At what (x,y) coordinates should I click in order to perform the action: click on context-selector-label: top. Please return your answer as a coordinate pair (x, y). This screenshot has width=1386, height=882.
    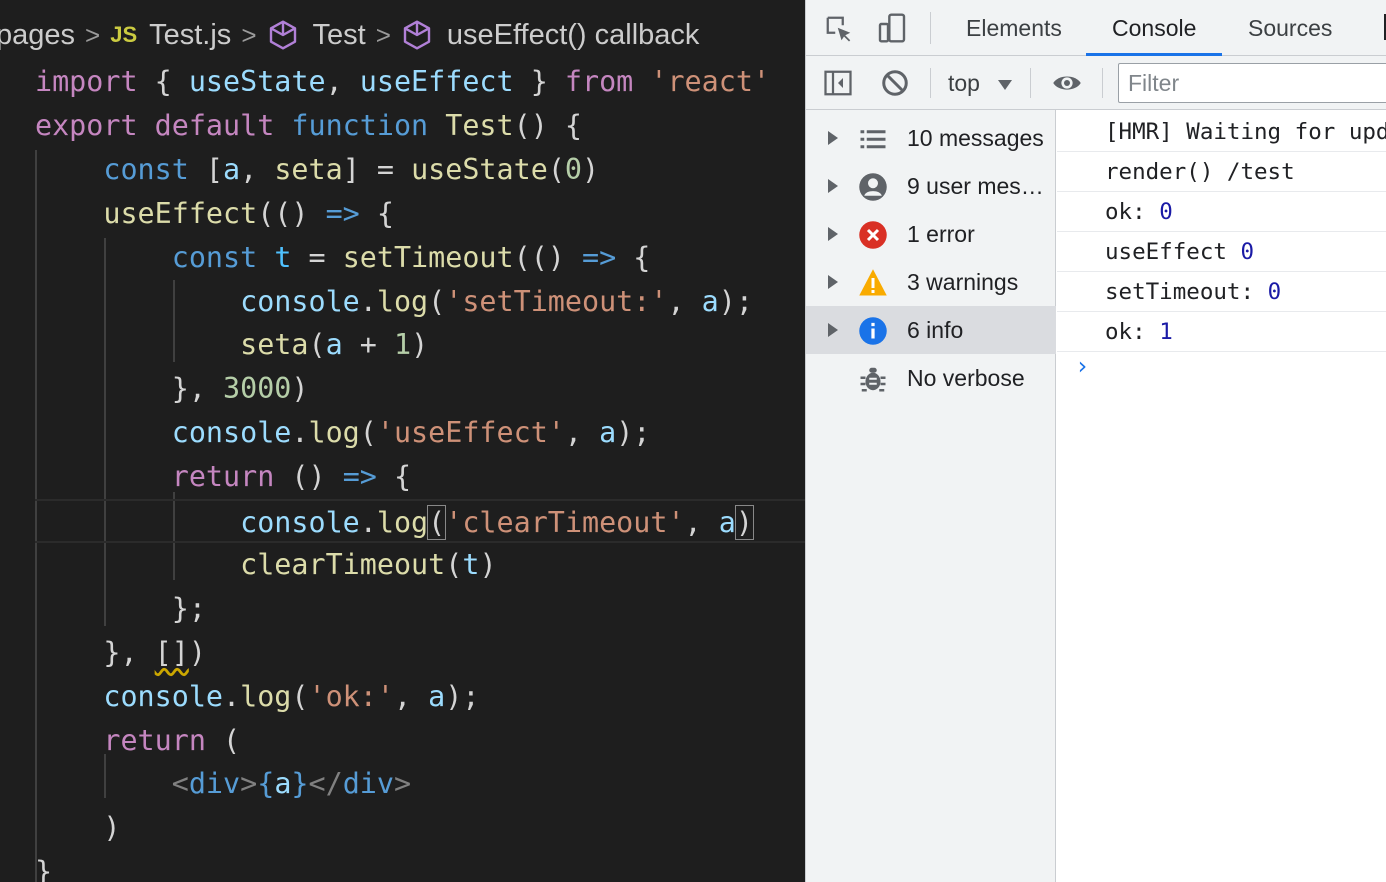
    Looking at the image, I should click on (964, 83).